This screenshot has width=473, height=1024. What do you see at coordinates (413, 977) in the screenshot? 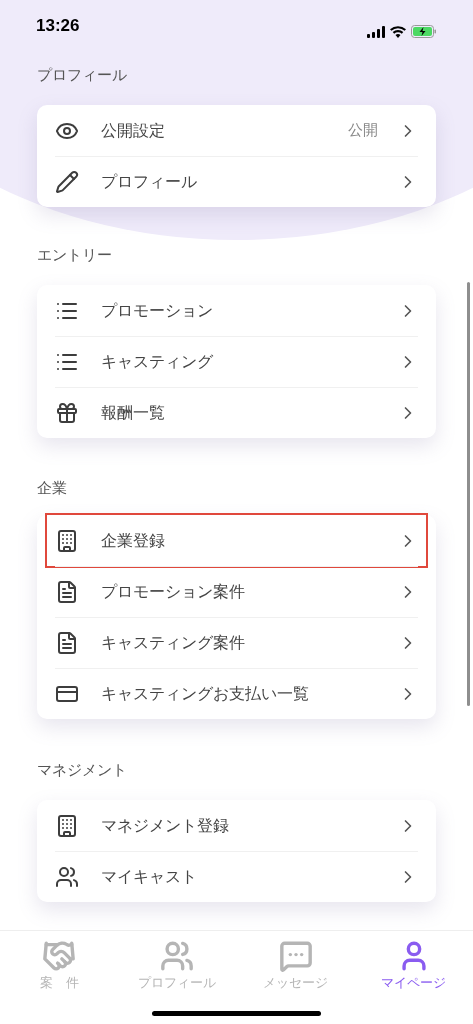
I see `tab-bar-item: マイページ` at bounding box center [413, 977].